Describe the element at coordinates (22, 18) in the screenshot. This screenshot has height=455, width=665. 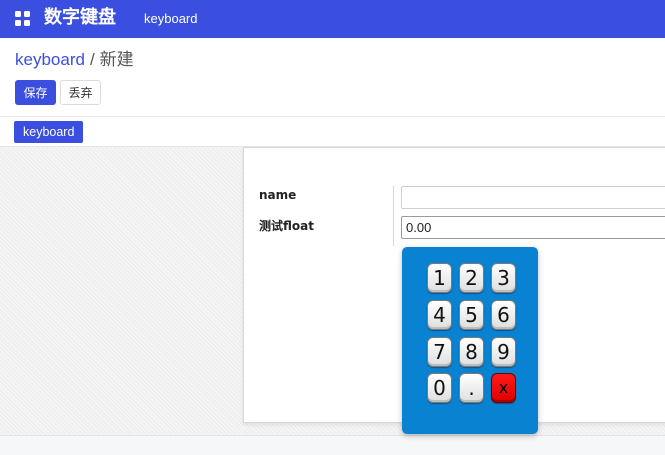
I see `apps-grid-icon` at that location.